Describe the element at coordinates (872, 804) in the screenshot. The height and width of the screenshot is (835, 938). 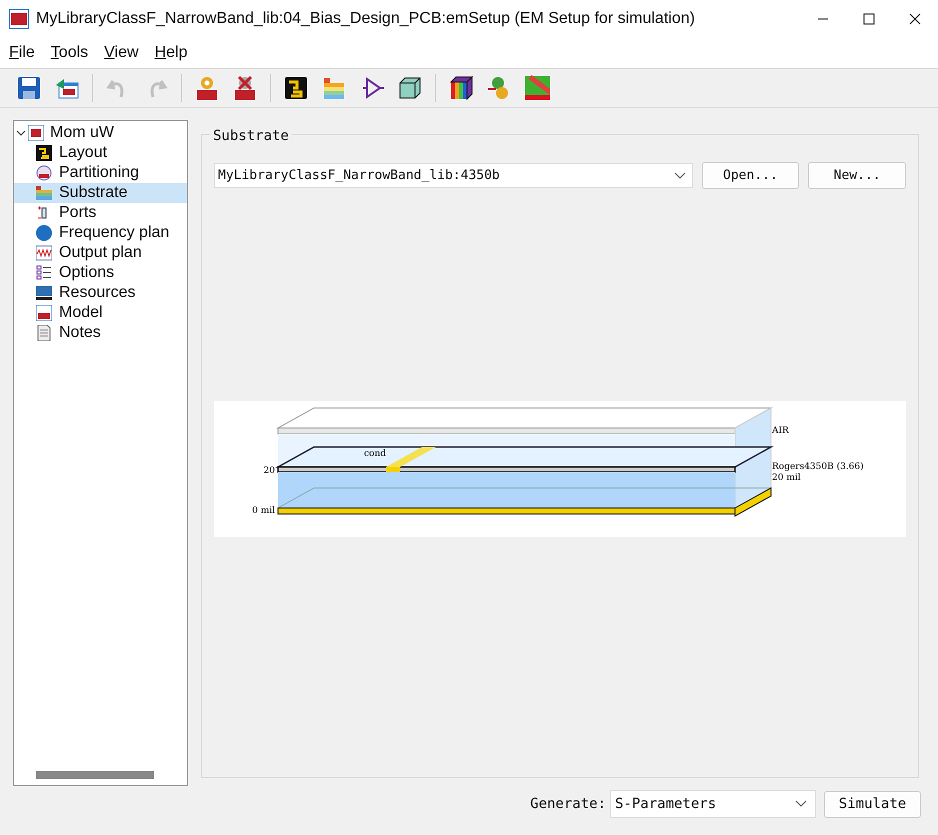
I see `simulate-button: Simulate` at that location.